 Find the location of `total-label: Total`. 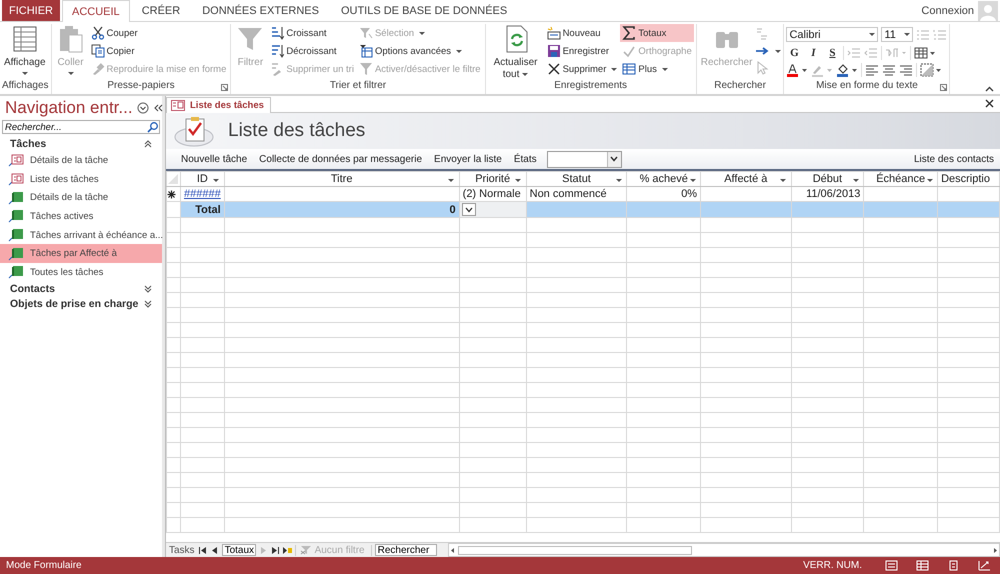

total-label: Total is located at coordinates (202, 210).